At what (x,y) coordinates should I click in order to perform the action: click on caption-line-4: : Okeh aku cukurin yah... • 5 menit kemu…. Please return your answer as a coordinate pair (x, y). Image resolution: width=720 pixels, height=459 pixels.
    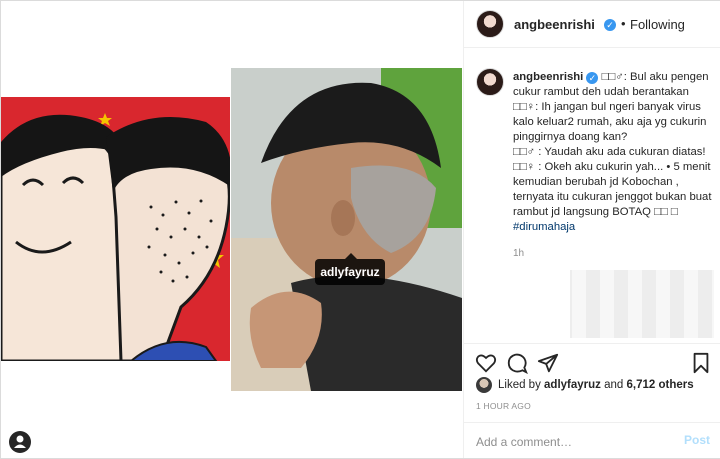
    Looking at the image, I should click on (612, 189).